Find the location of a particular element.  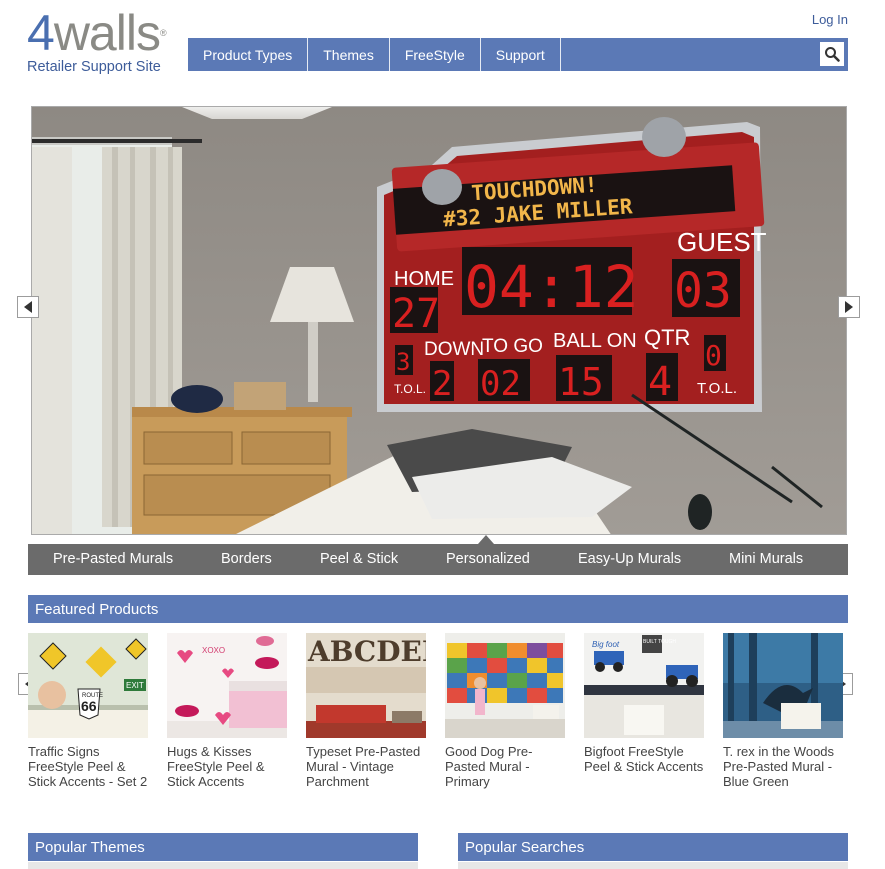

scoreboard-clock: 04:12 is located at coordinates (551, 287).